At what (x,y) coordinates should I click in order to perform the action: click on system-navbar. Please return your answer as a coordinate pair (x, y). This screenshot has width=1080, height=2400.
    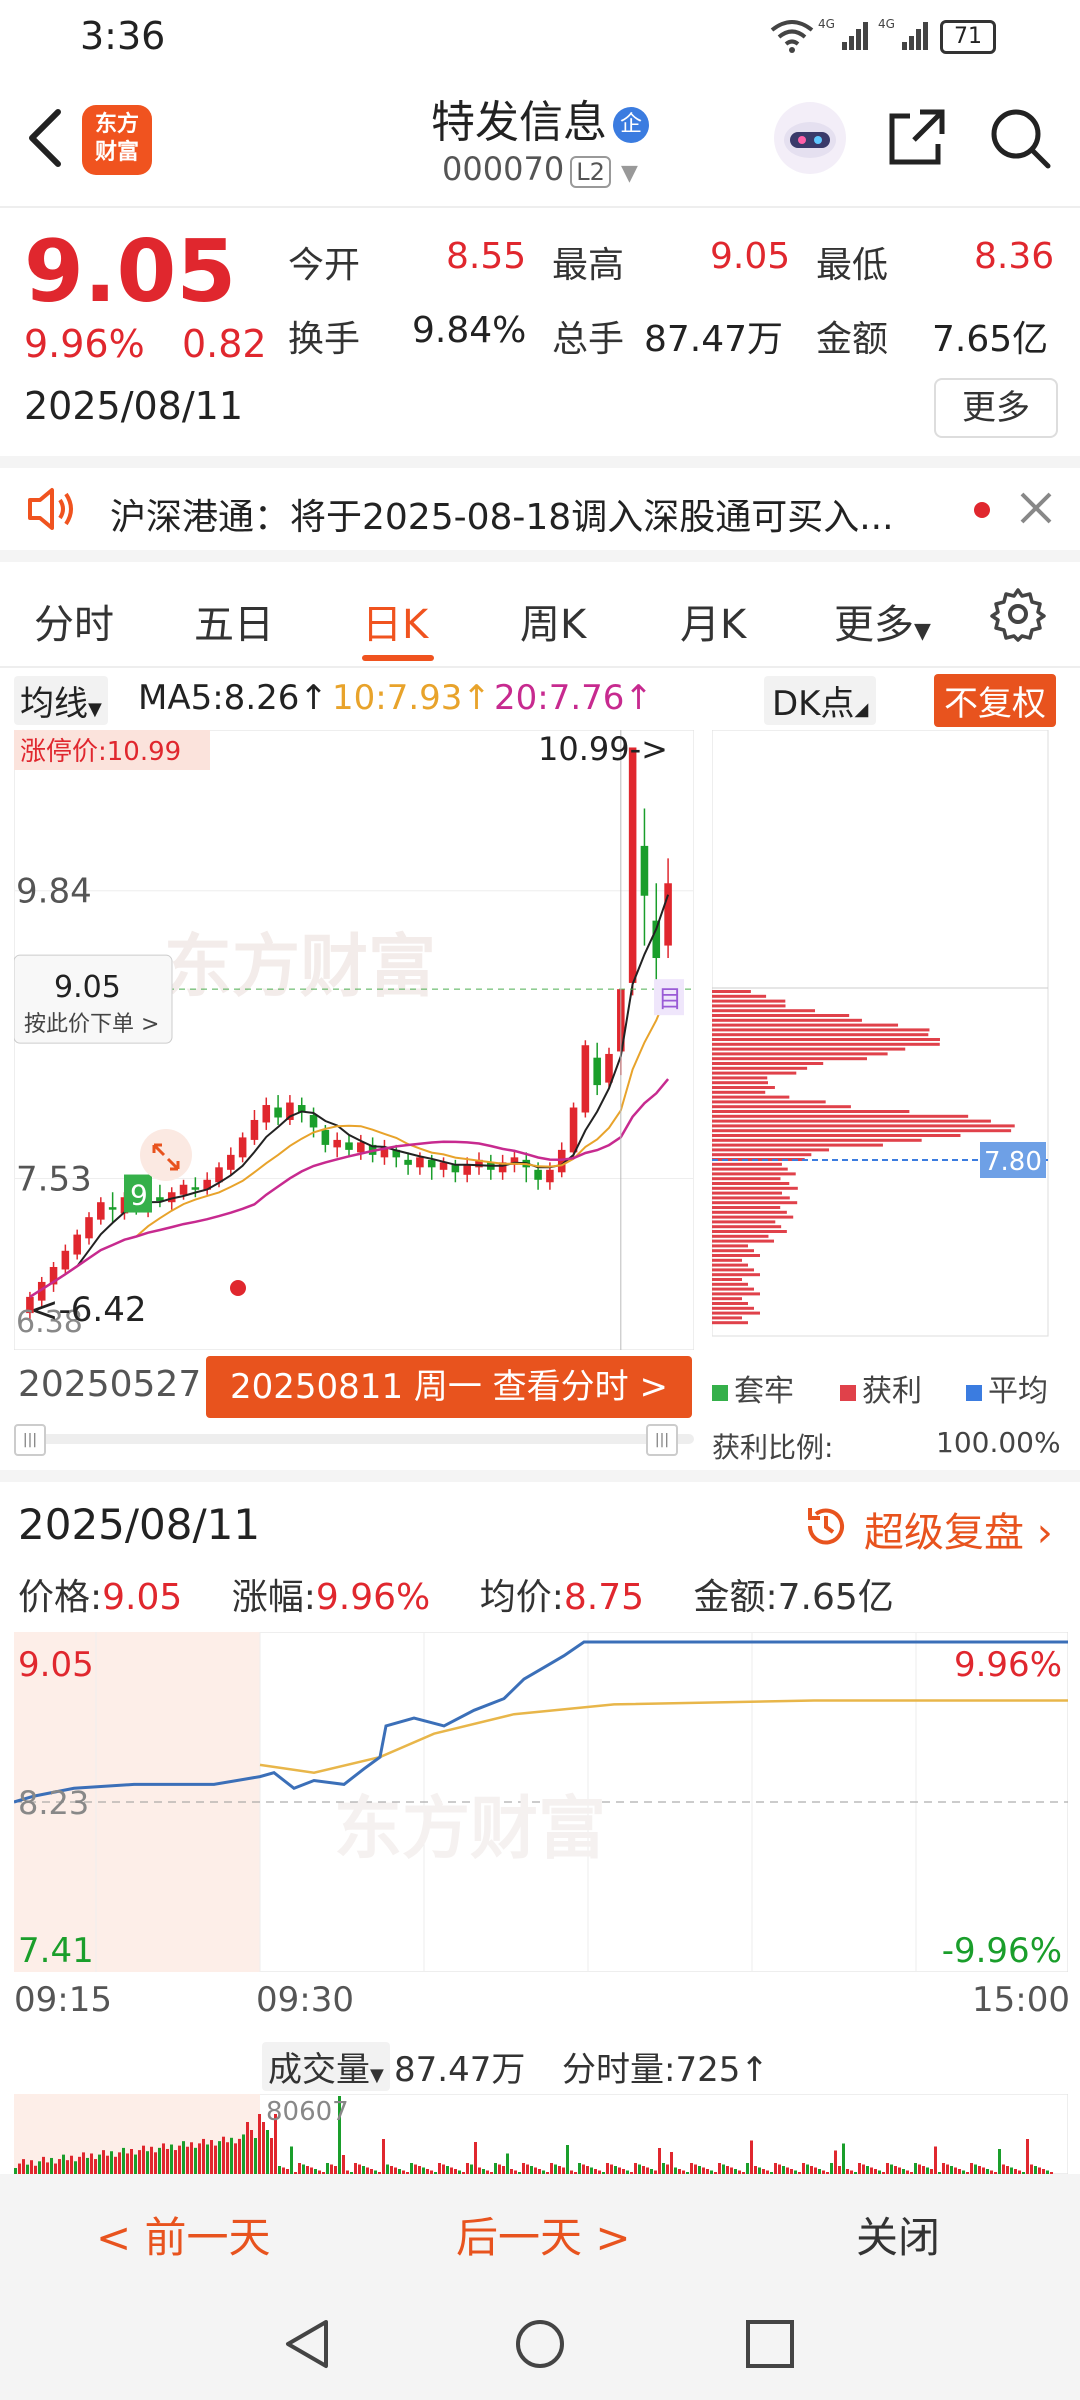
    Looking at the image, I should click on (540, 2343).